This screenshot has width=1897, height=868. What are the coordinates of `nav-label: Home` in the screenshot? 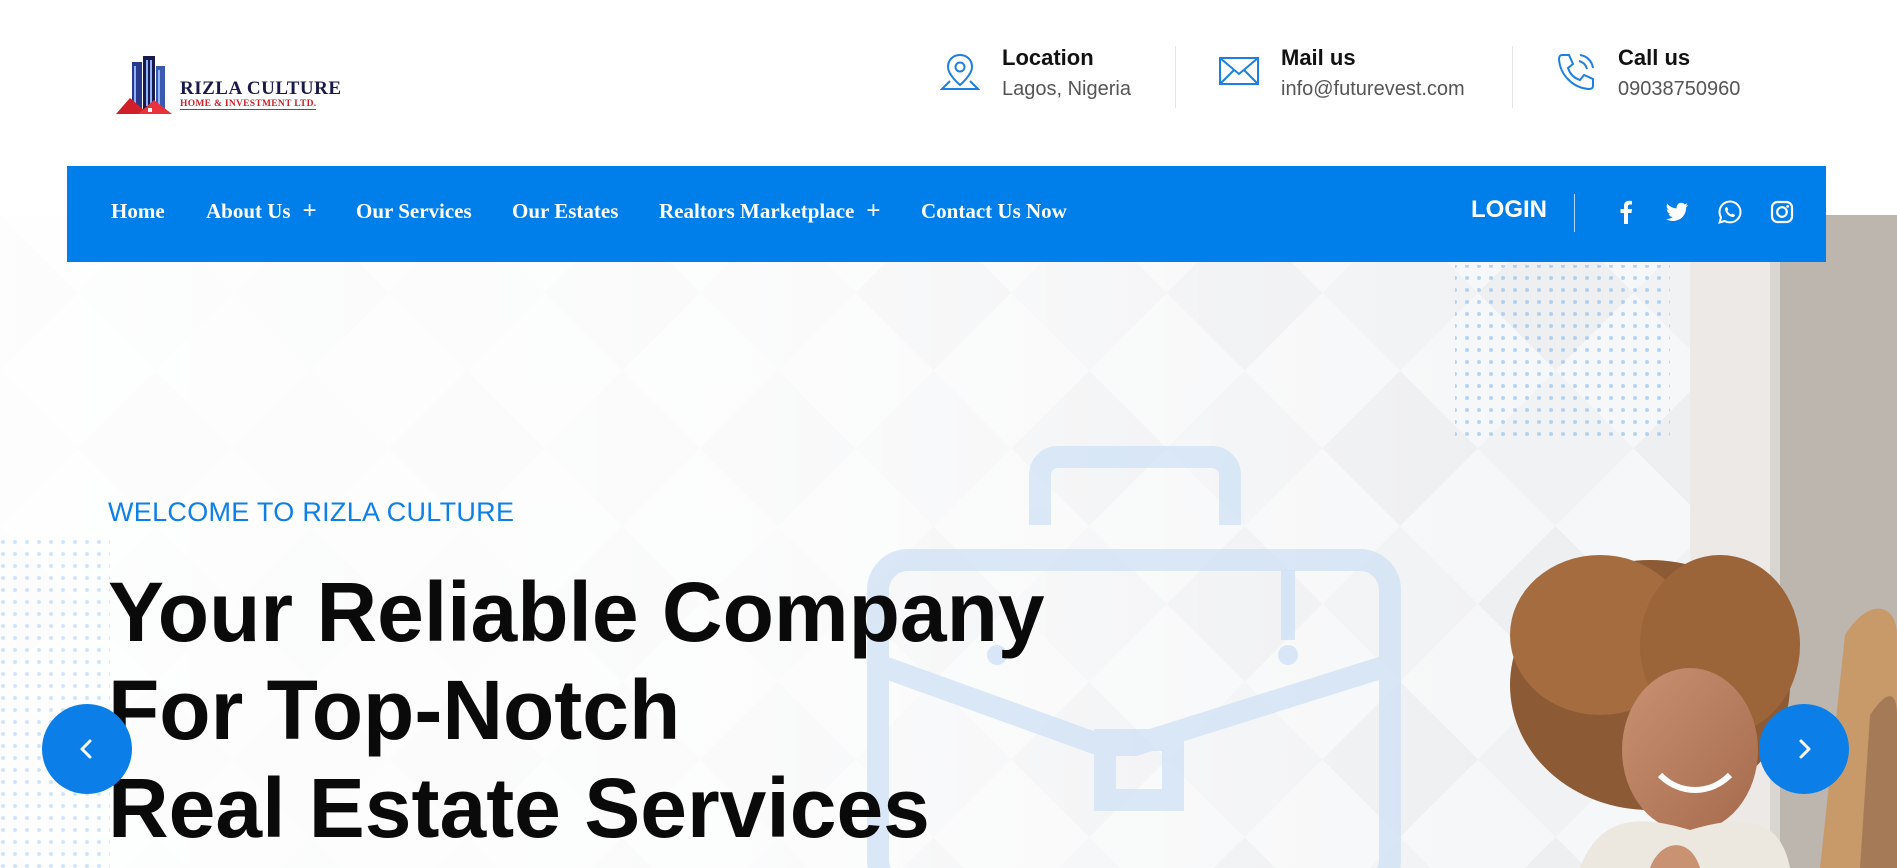 It's located at (138, 211).